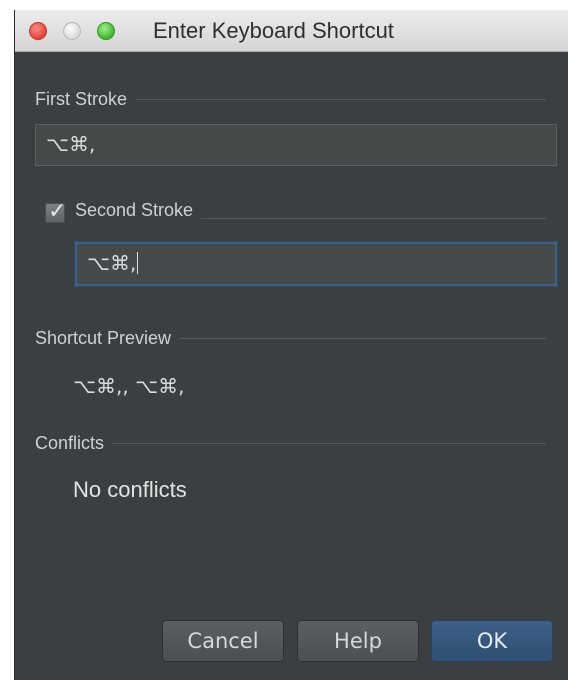  I want to click on text-caret, so click(138, 263).